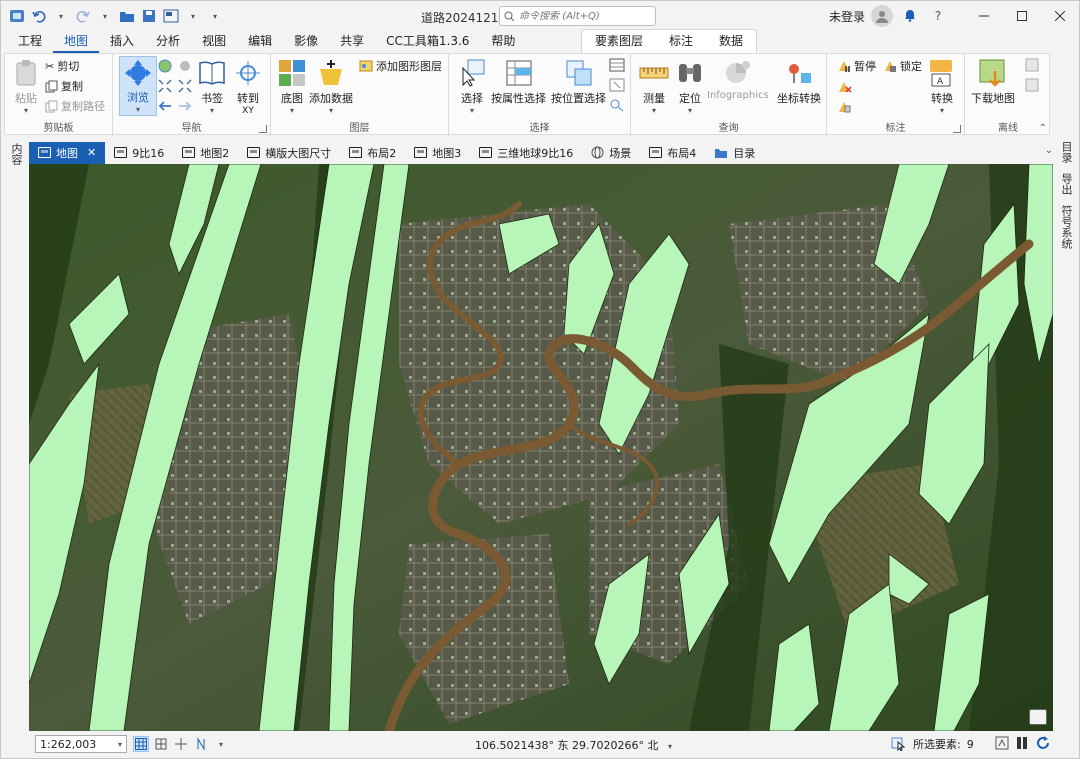  What do you see at coordinates (215, 16) in the screenshot?
I see `customize-qat-icon: ▾` at bounding box center [215, 16].